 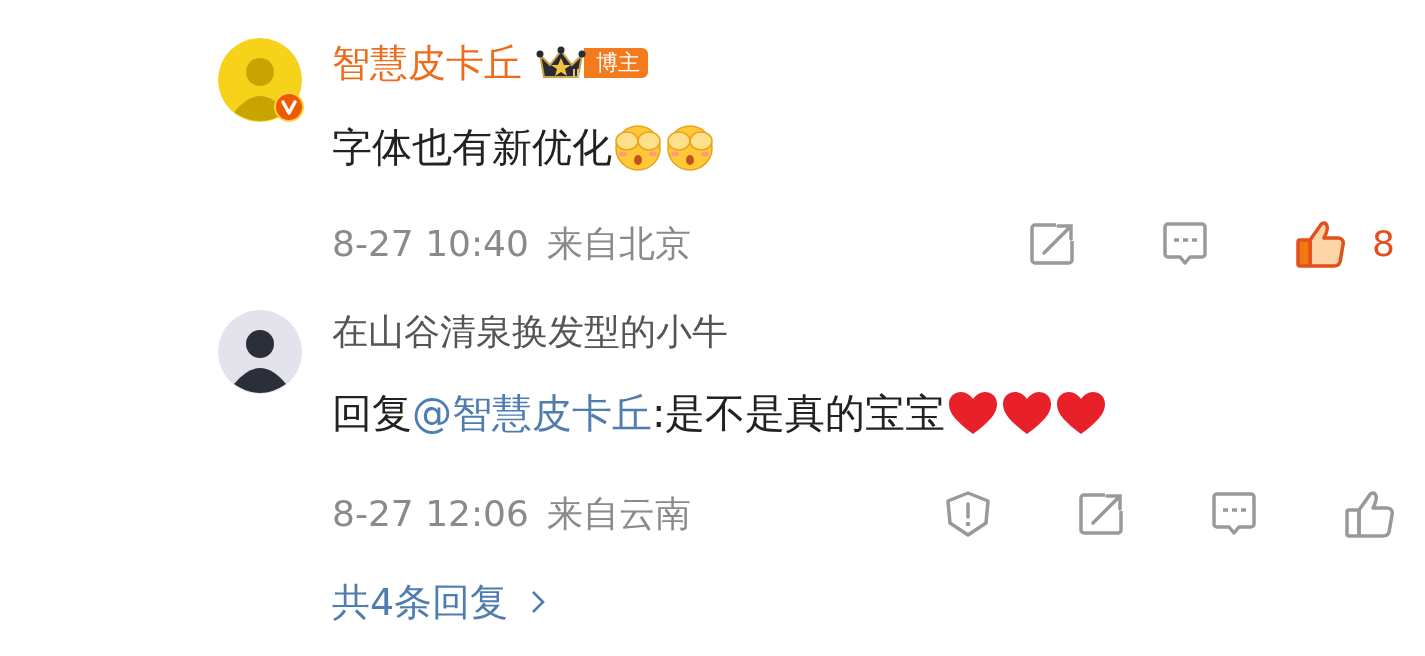 What do you see at coordinates (618, 514) in the screenshot?
I see `location: 来自云南` at bounding box center [618, 514].